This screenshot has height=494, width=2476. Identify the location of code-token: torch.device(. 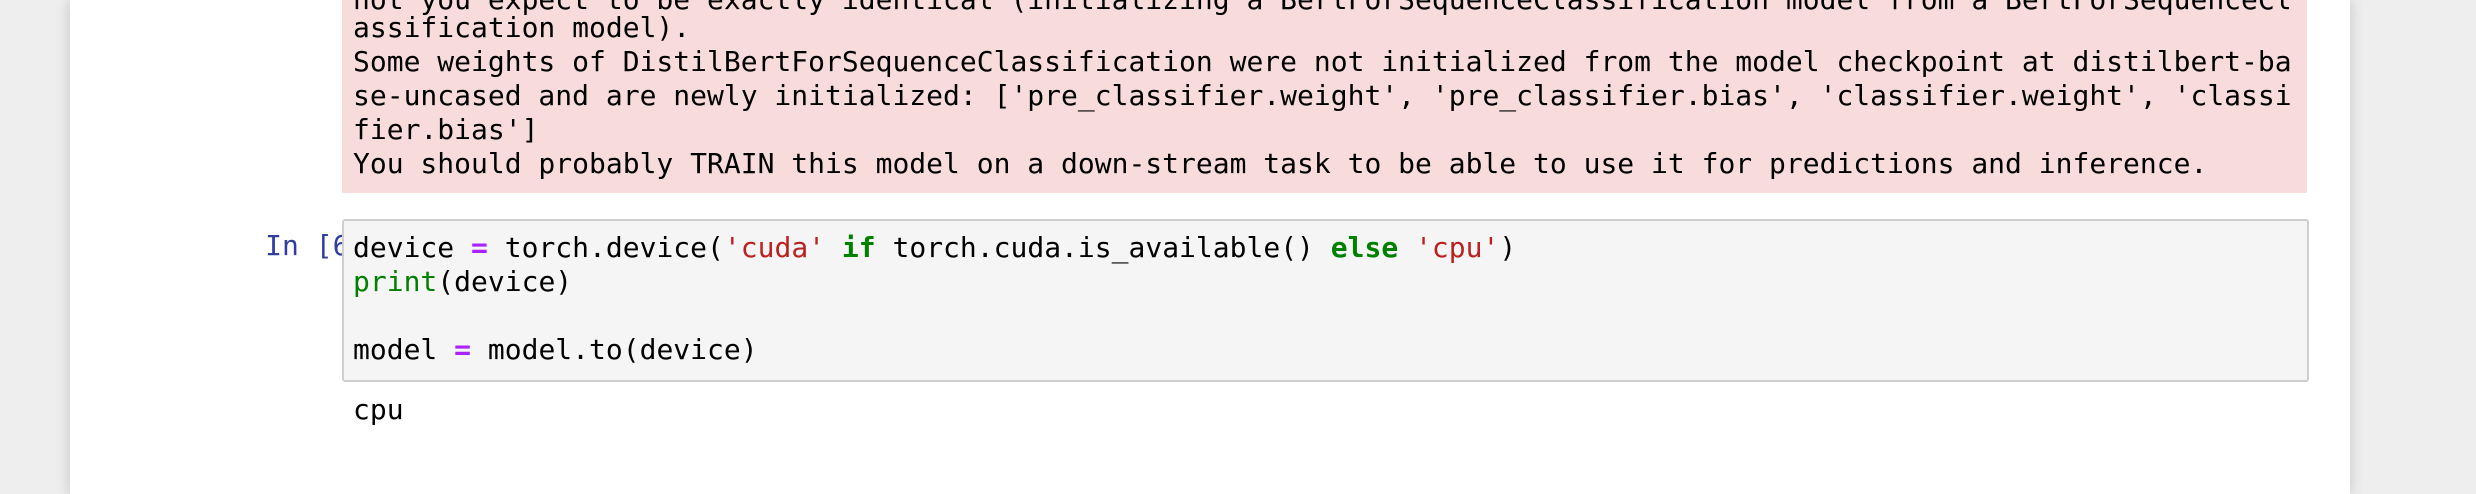
(605, 247).